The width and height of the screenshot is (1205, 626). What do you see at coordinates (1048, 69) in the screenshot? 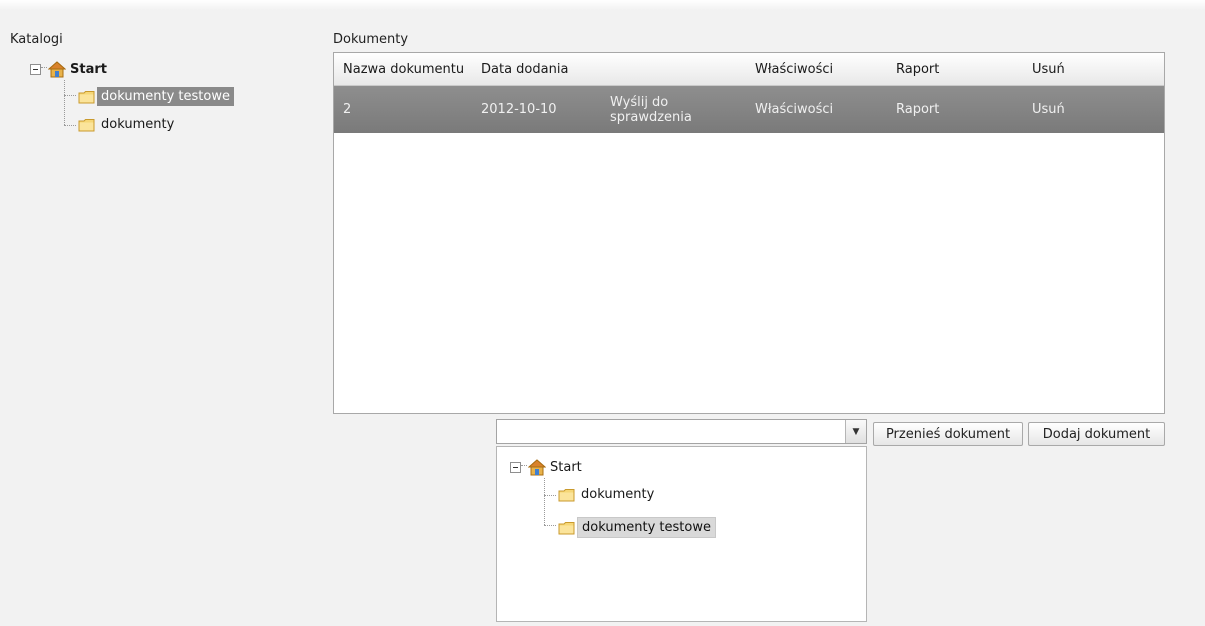
I see `column-header-delete: Usuń` at bounding box center [1048, 69].